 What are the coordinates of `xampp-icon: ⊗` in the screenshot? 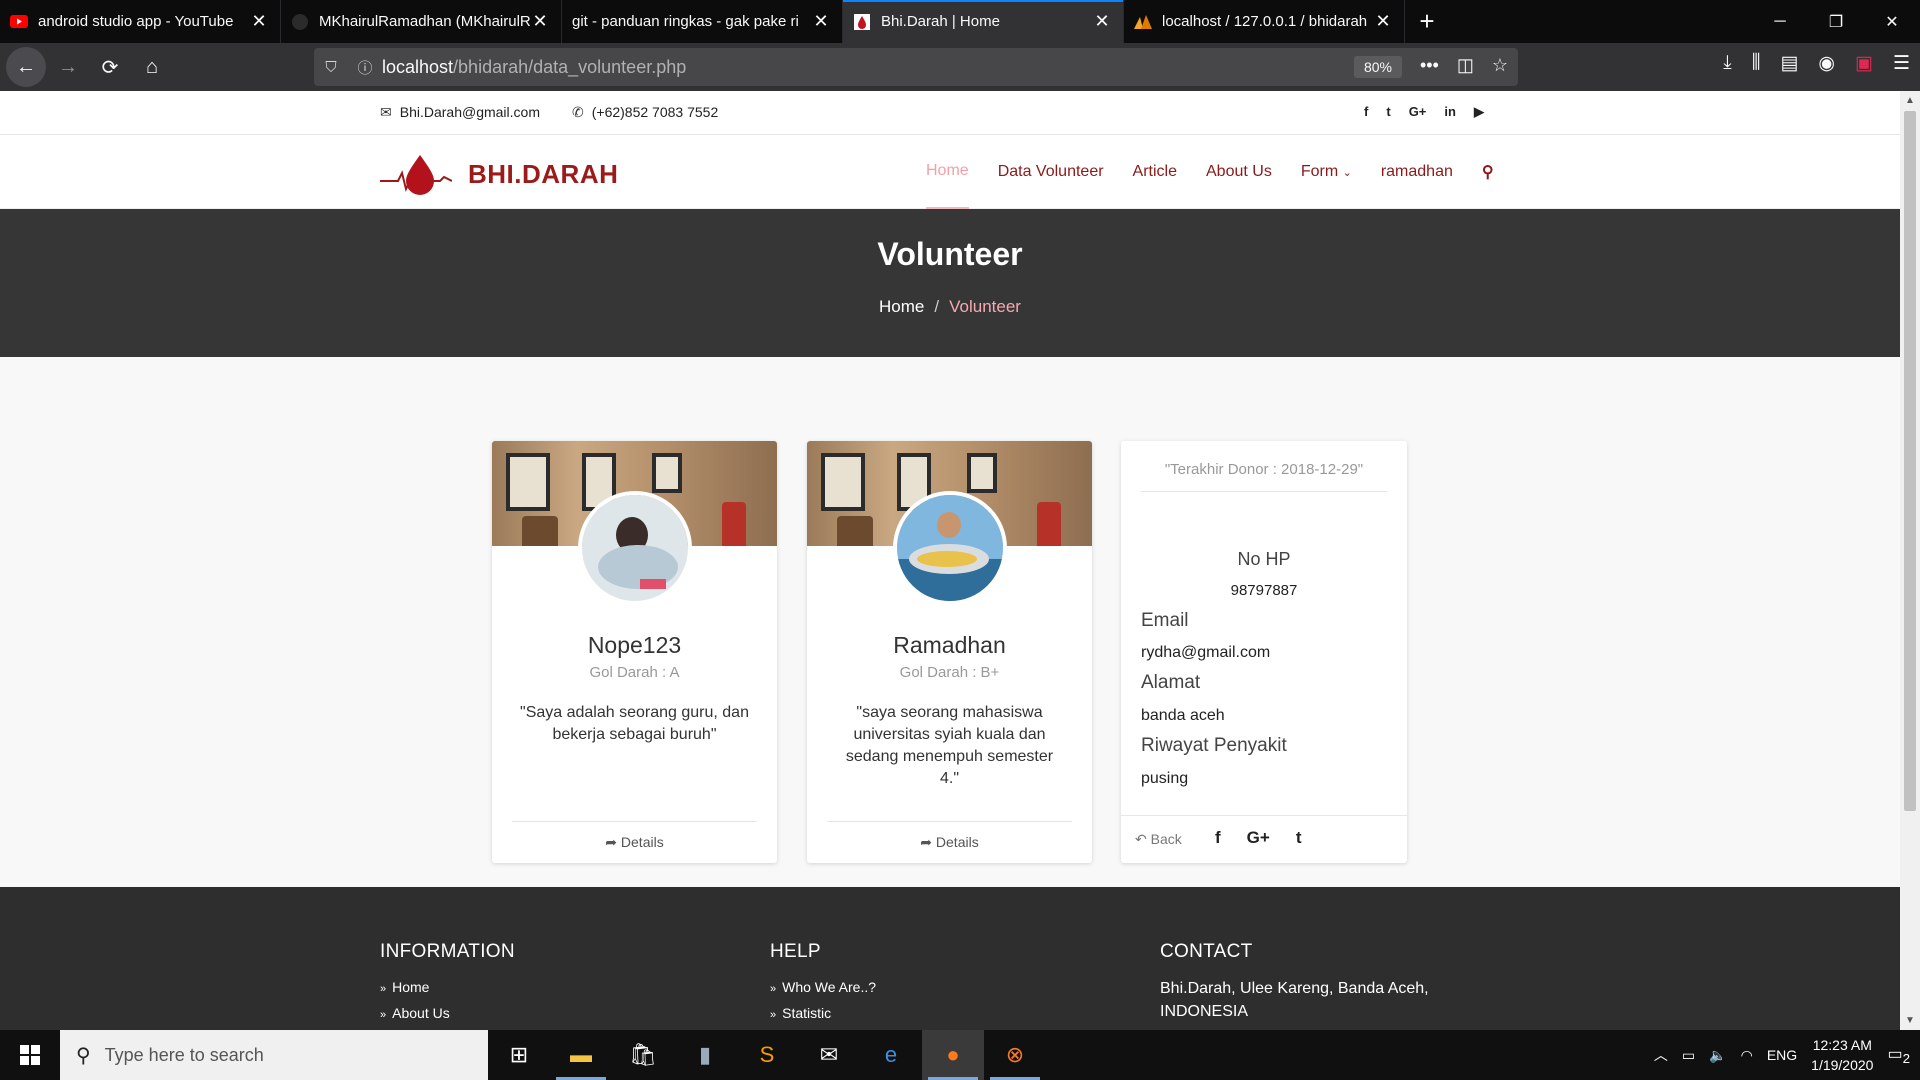 It's located at (1015, 1055).